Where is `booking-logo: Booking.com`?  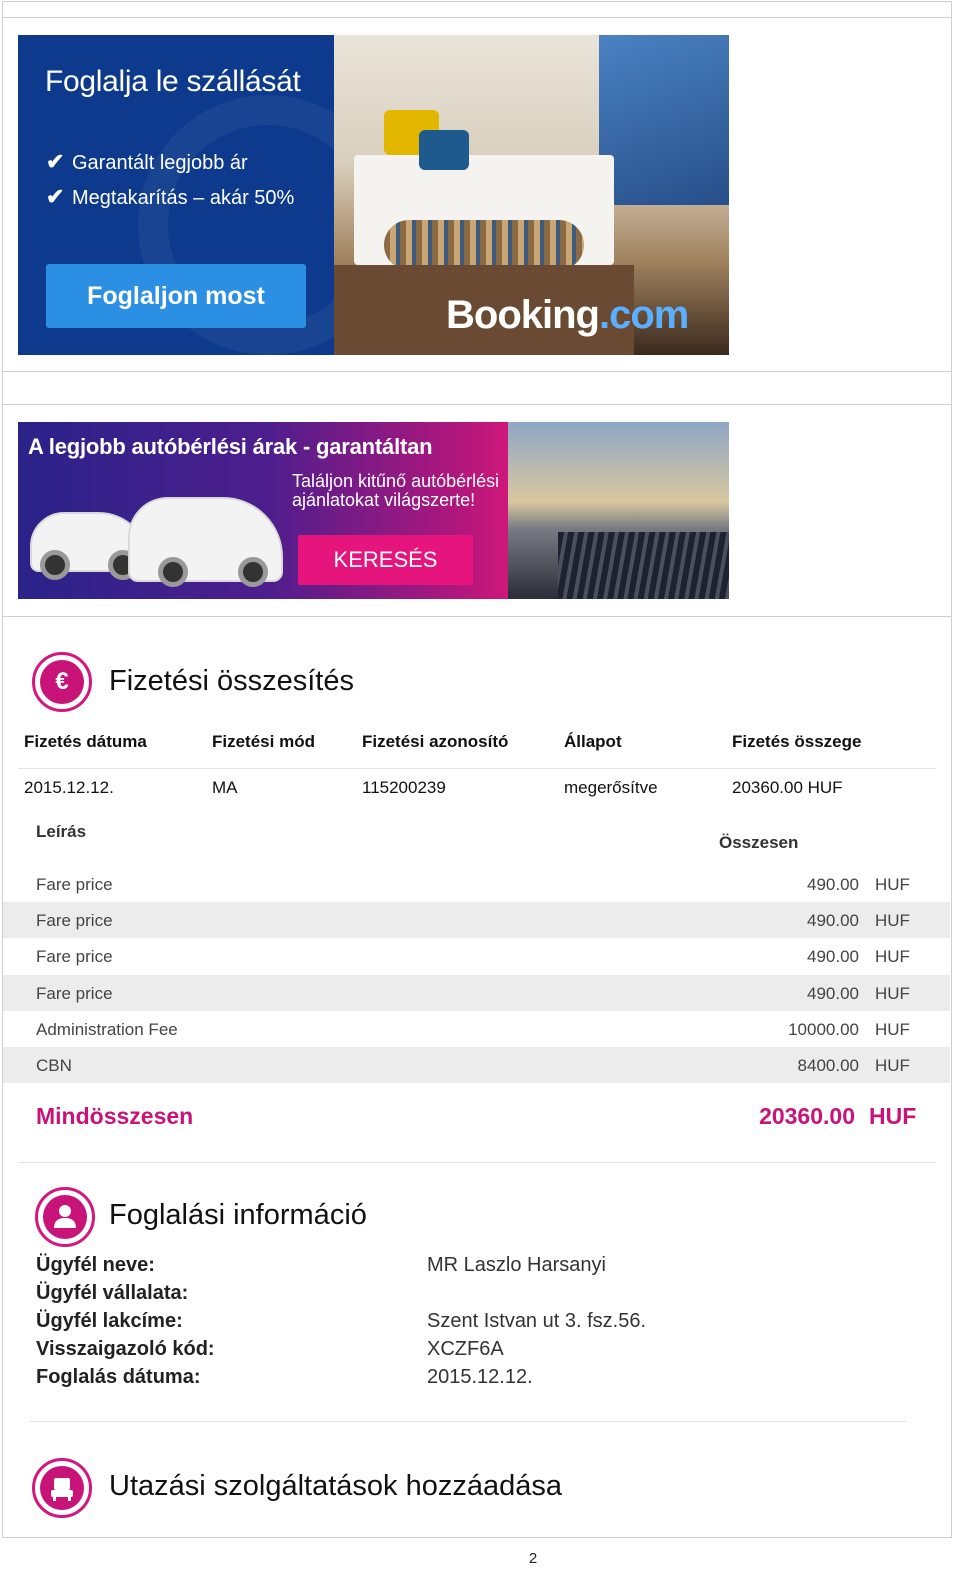 booking-logo: Booking.com is located at coordinates (567, 315).